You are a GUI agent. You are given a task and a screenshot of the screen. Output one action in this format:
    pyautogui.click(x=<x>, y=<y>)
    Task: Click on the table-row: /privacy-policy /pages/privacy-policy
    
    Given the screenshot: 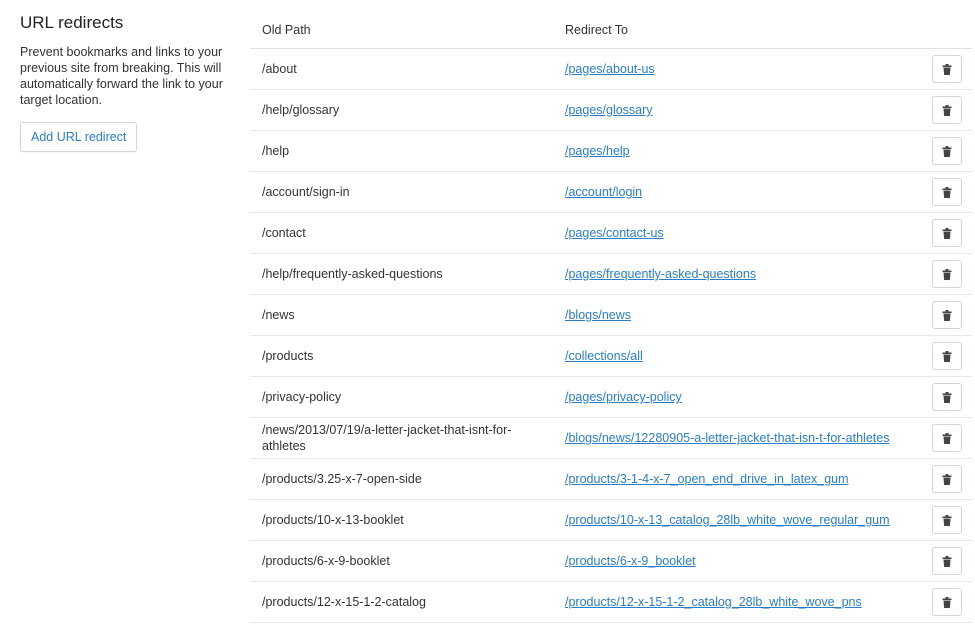 What is the action you would take?
    pyautogui.click(x=611, y=397)
    